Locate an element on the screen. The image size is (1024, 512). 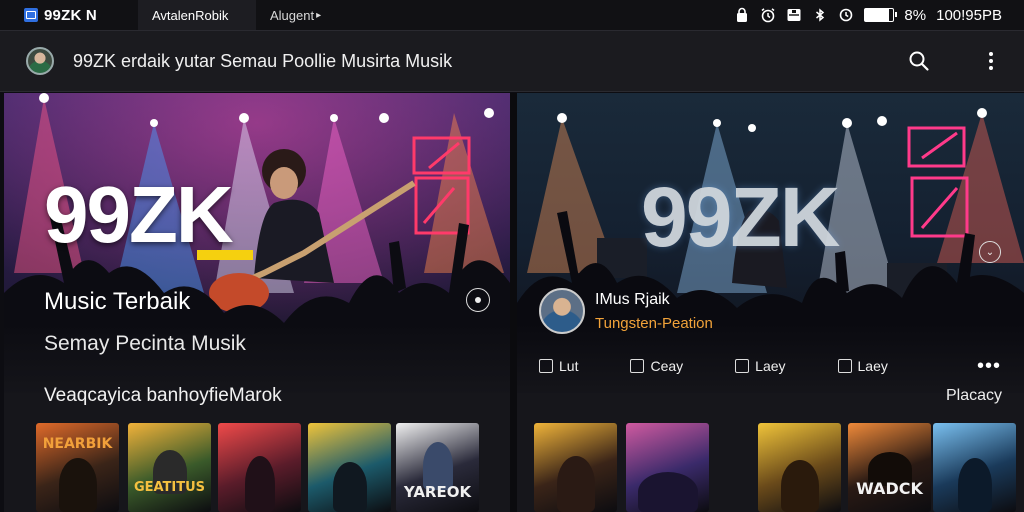
play-icon is located at coordinates (478, 300).